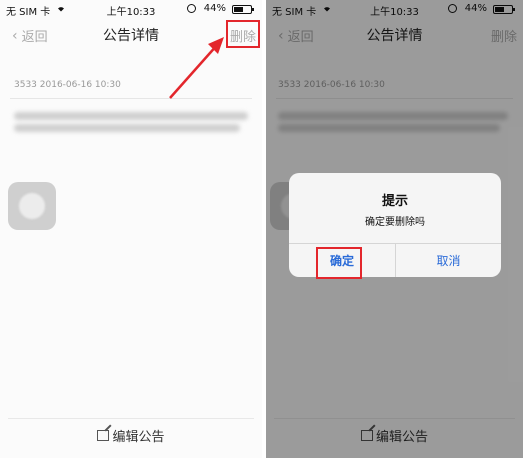 The height and width of the screenshot is (458, 523). I want to click on edit-label: 编辑公告, so click(138, 437).